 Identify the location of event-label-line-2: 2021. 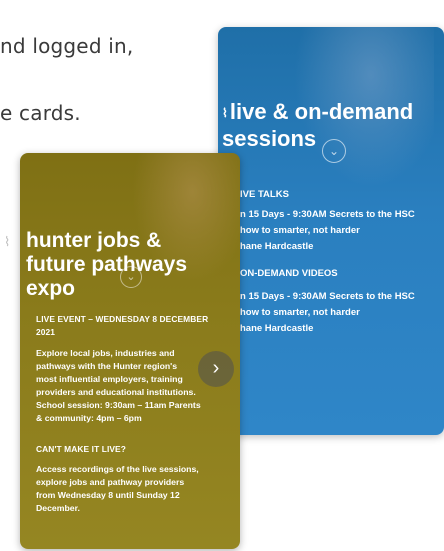
(46, 332).